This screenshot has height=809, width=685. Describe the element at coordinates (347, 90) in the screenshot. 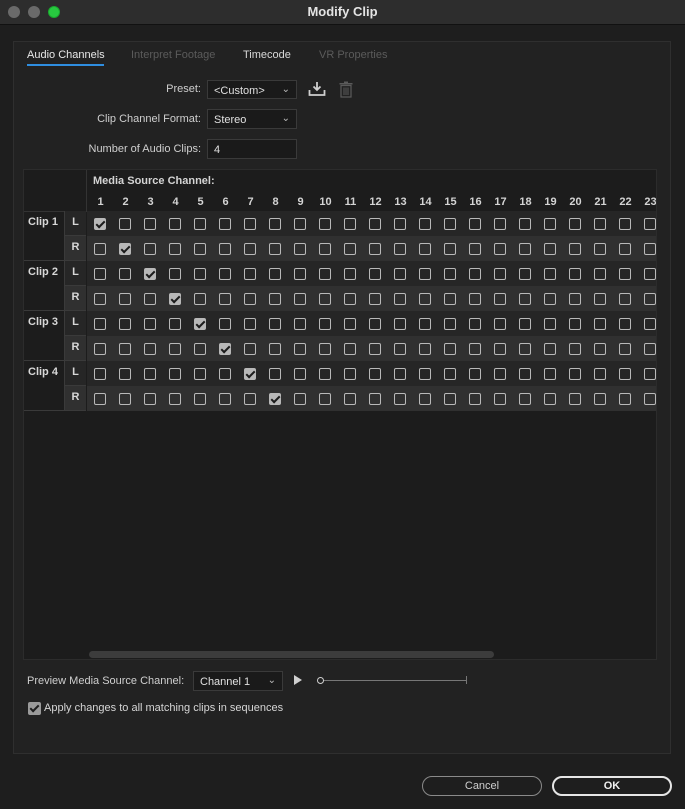

I see `trash-icon` at that location.